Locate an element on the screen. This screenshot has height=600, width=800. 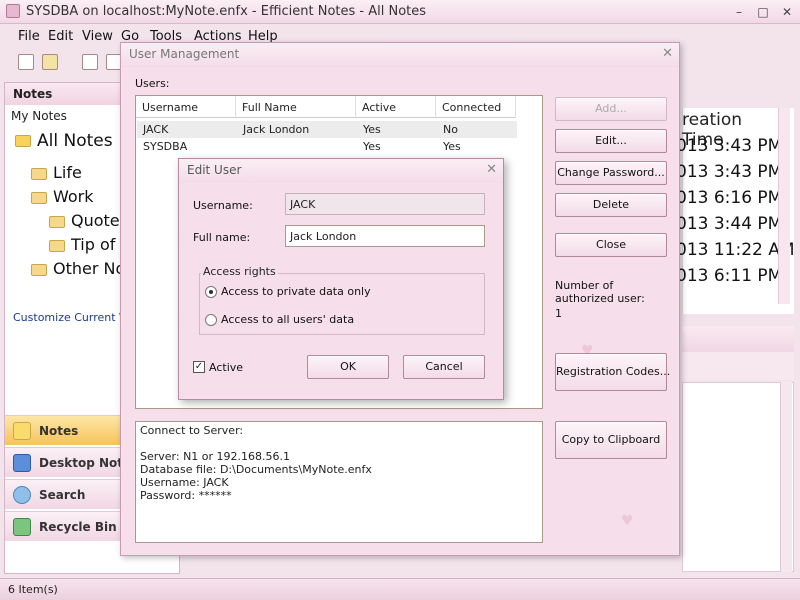
tree-item-tip: Tip of is located at coordinates (82, 244).